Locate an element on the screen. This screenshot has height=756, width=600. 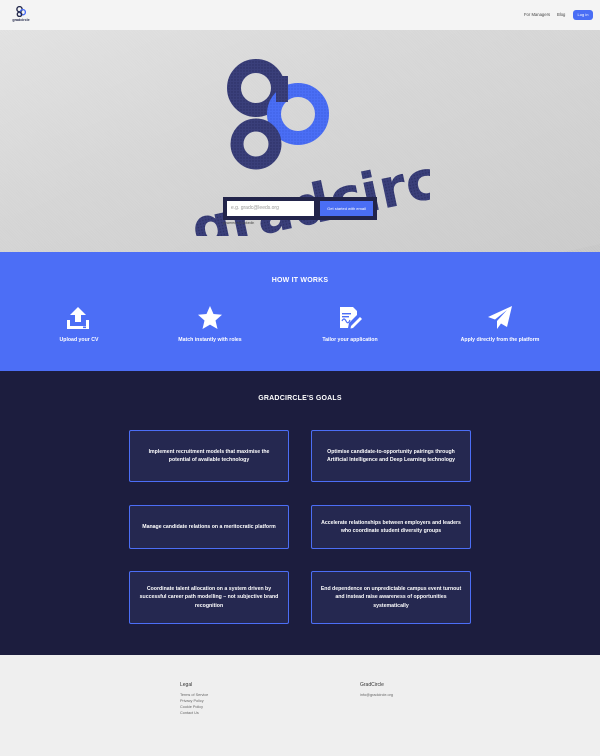
step-label-match: Match instantly with roles is located at coordinates (210, 340).